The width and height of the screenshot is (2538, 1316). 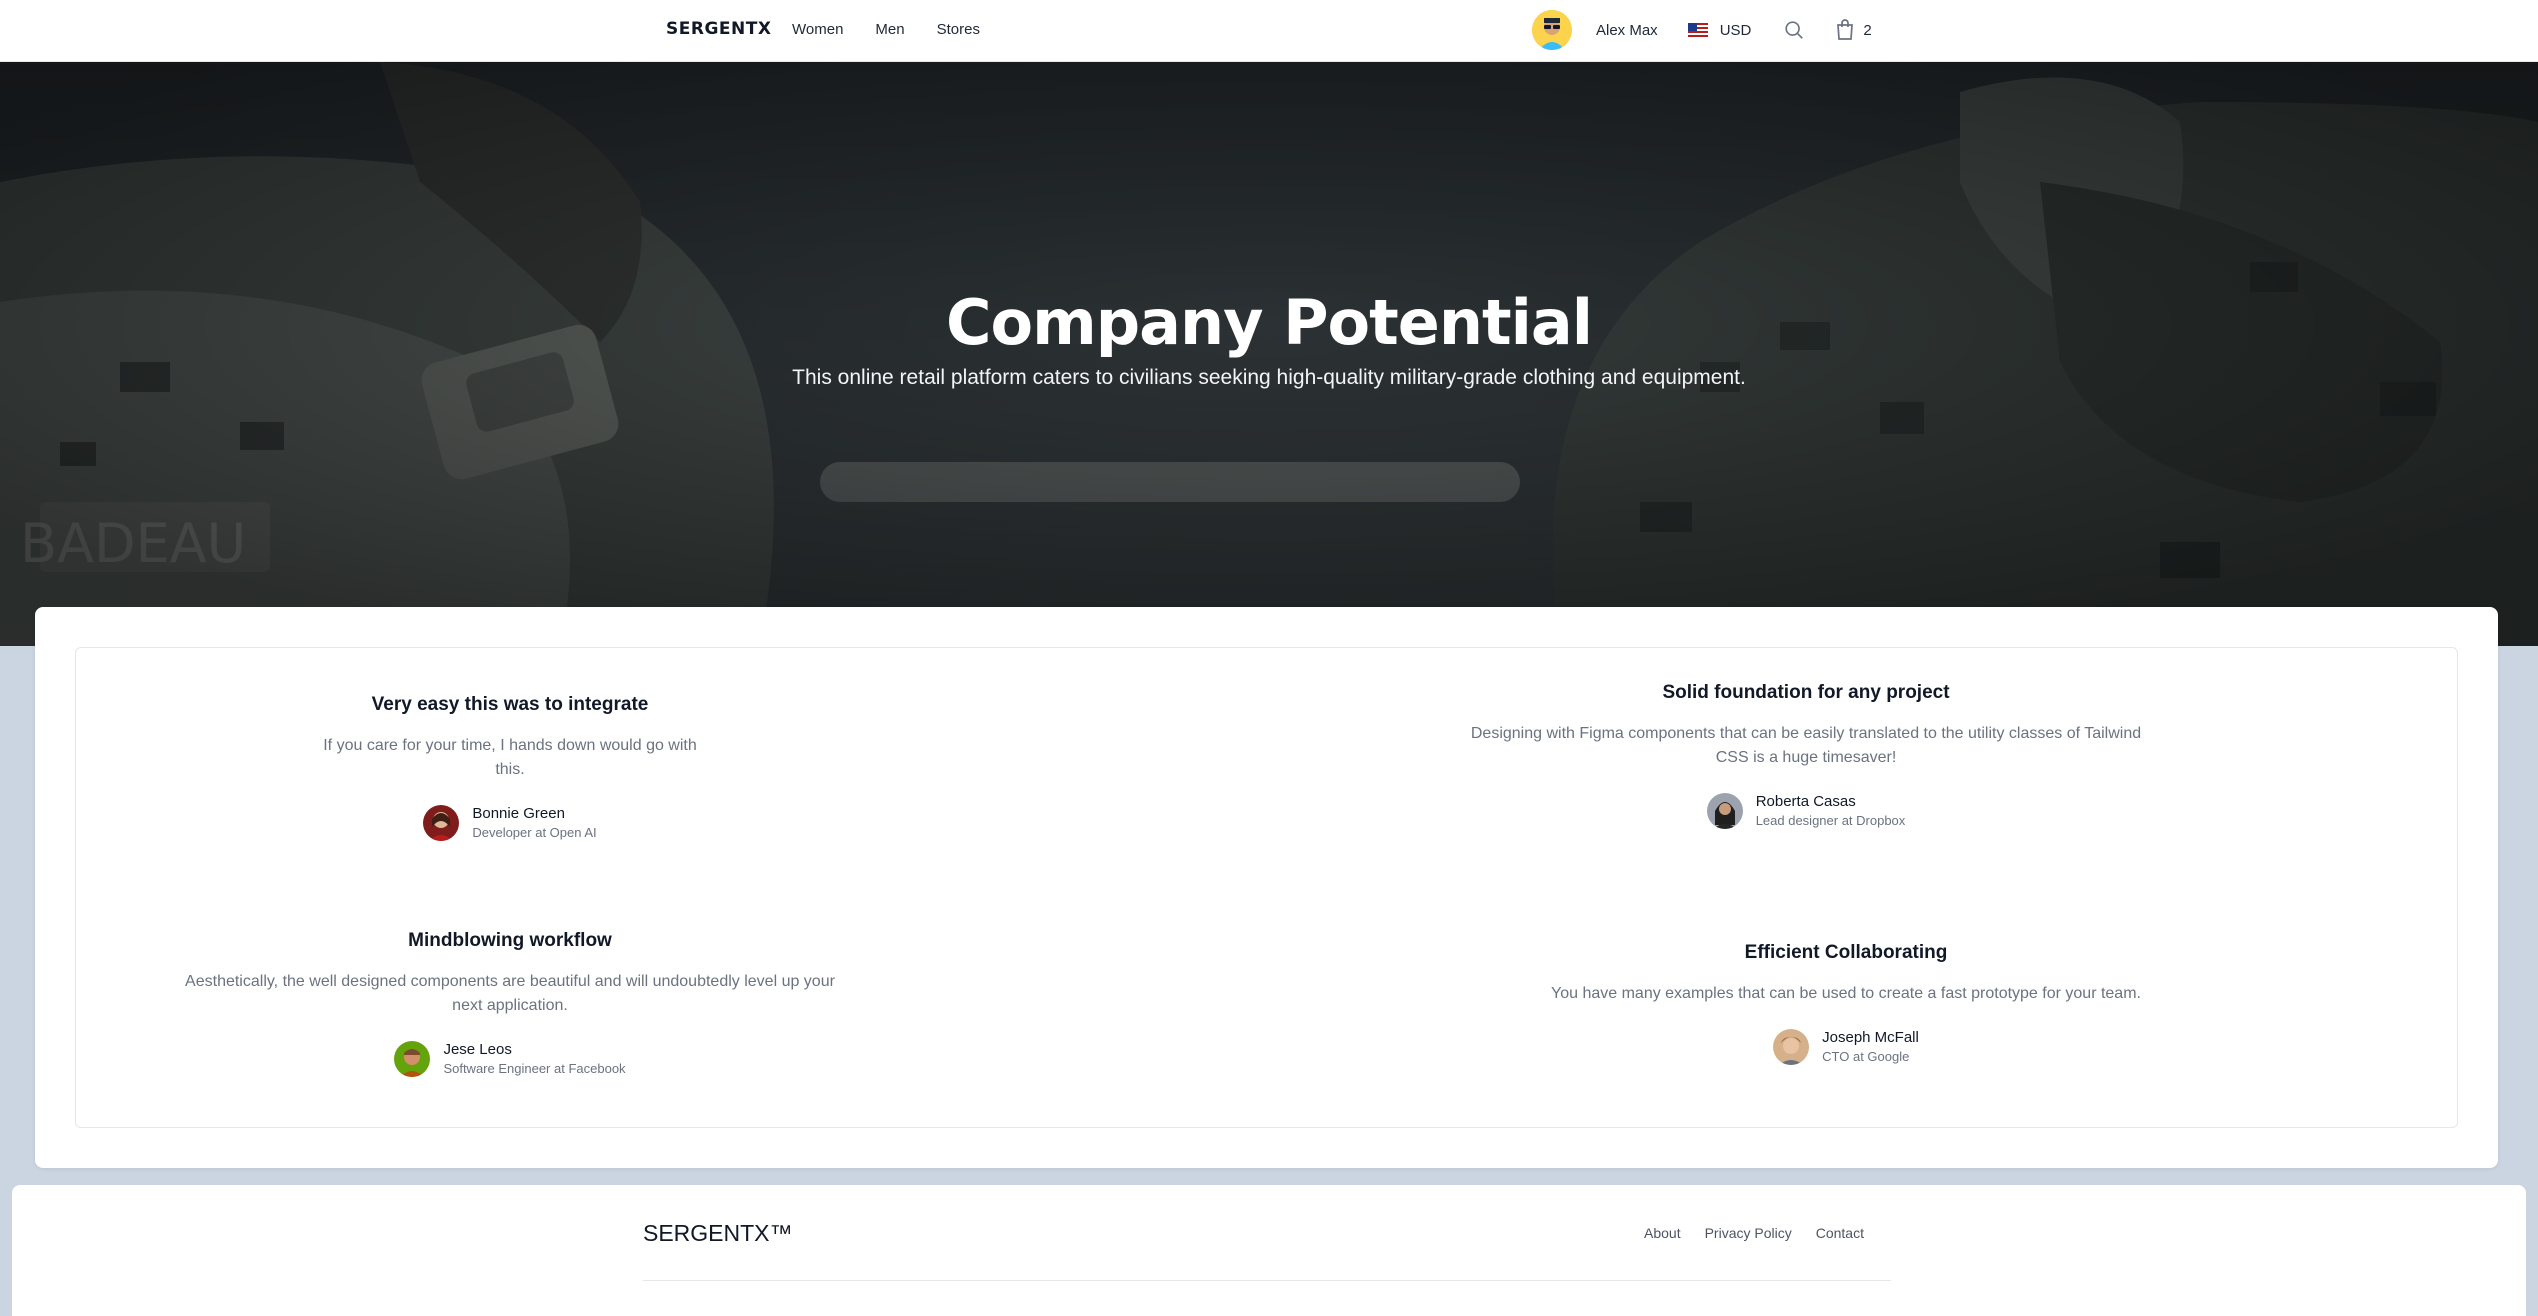 I want to click on author-name: Jese Leos, so click(x=477, y=1049).